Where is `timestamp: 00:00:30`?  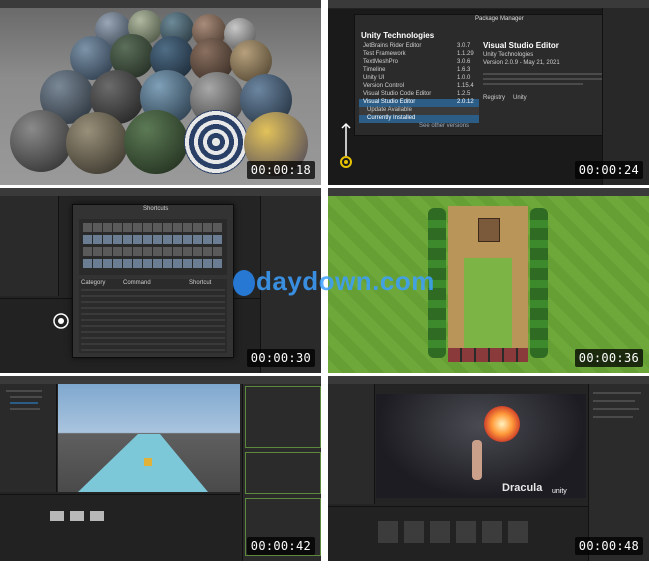 timestamp: 00:00:30 is located at coordinates (280, 358).